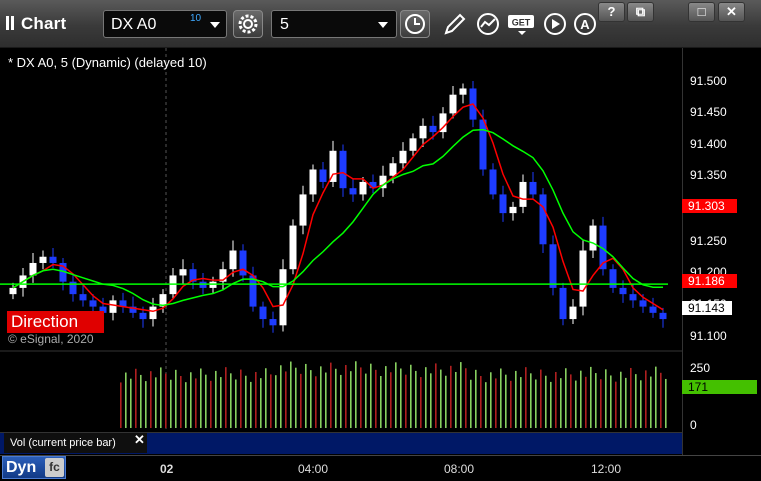 The image size is (761, 481). I want to click on volume-tick: 0, so click(693, 425).